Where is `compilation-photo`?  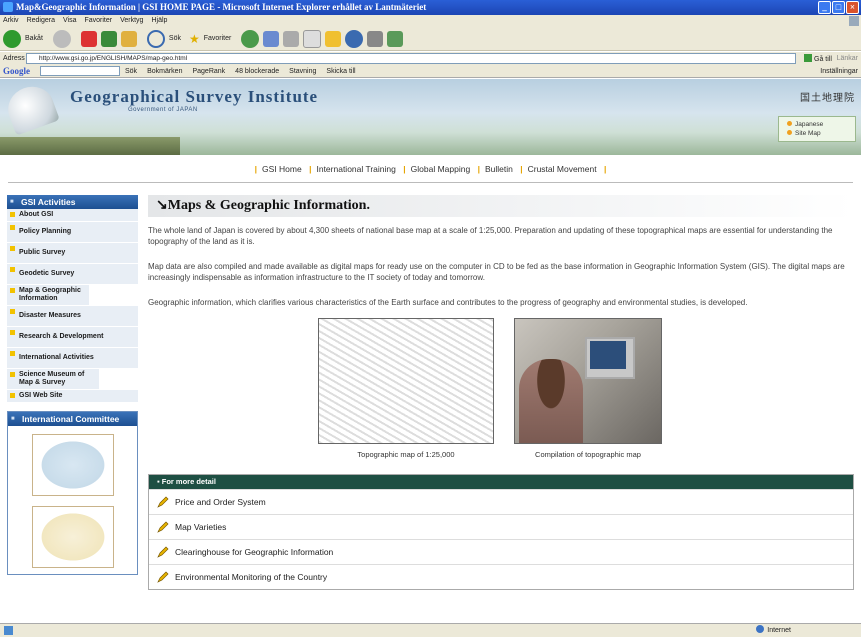
compilation-photo is located at coordinates (588, 381).